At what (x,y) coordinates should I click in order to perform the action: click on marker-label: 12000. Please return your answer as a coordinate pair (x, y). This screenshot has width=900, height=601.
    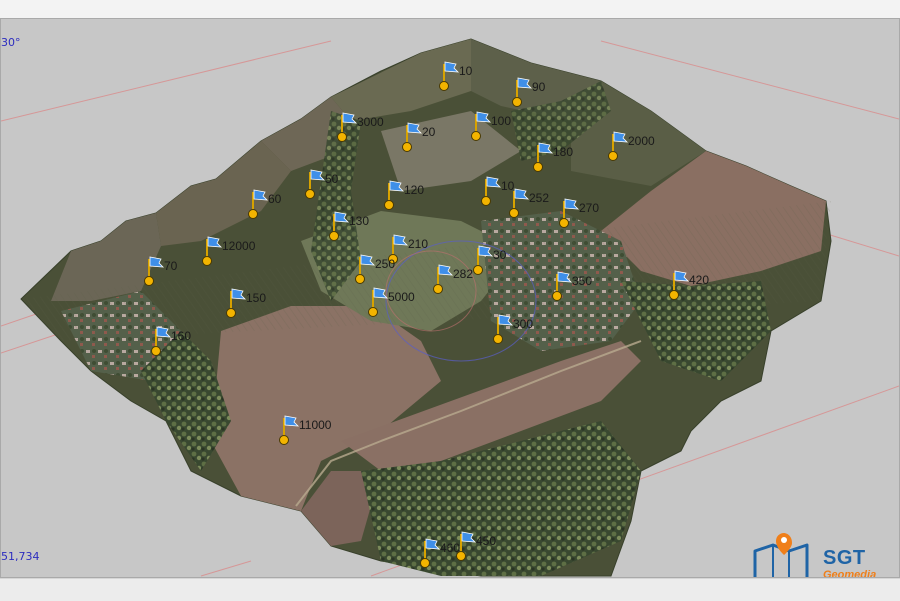
    Looking at the image, I should click on (239, 246).